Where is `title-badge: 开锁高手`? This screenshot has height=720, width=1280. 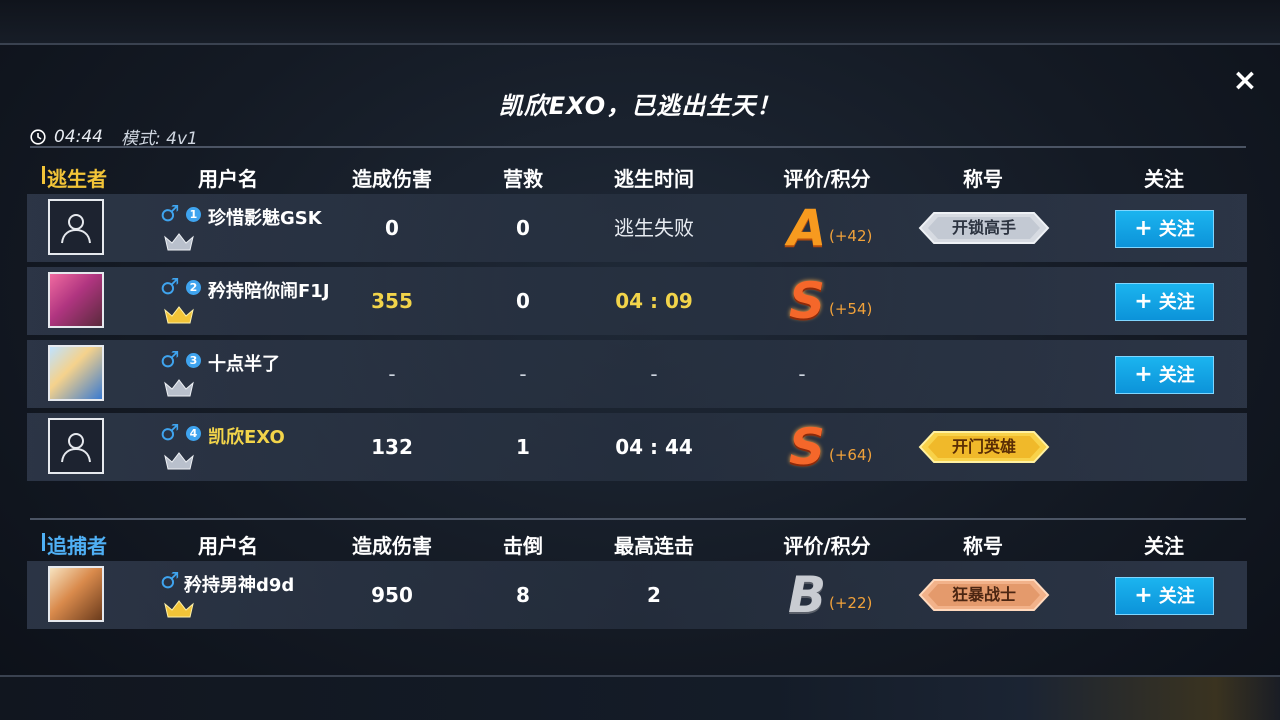
title-badge: 开锁高手 is located at coordinates (984, 228).